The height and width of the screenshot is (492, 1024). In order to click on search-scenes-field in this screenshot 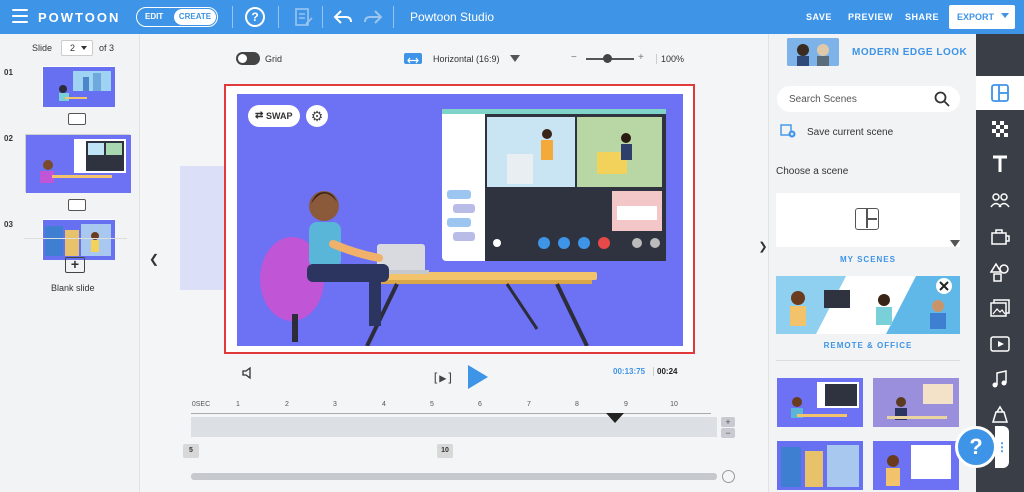, I will do `click(868, 99)`.